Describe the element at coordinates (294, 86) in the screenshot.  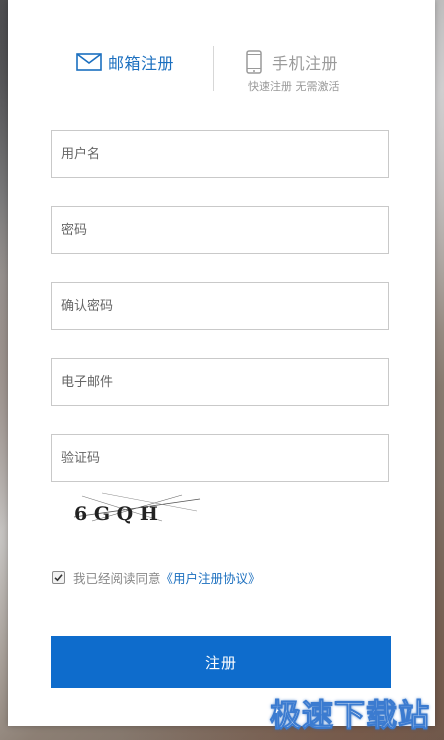
I see `tab-phone-subtitle: 快速注册 无需激活` at that location.